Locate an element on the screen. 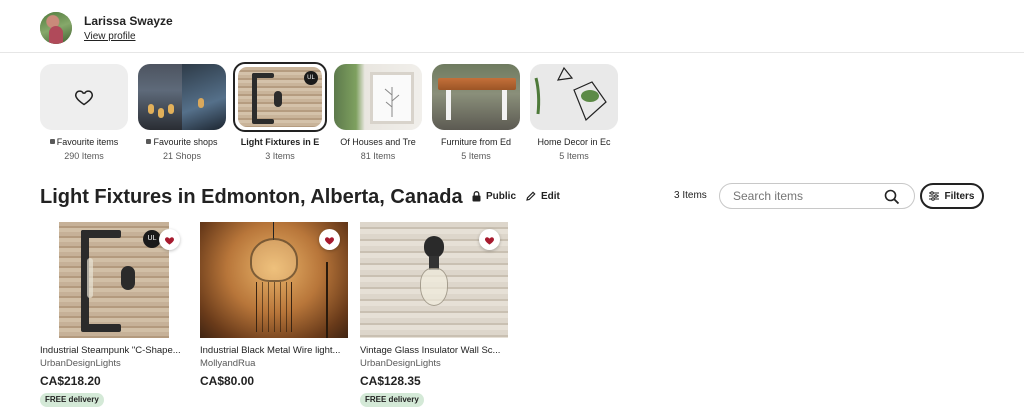 This screenshot has width=1024, height=417. search-input is located at coordinates (805, 196).